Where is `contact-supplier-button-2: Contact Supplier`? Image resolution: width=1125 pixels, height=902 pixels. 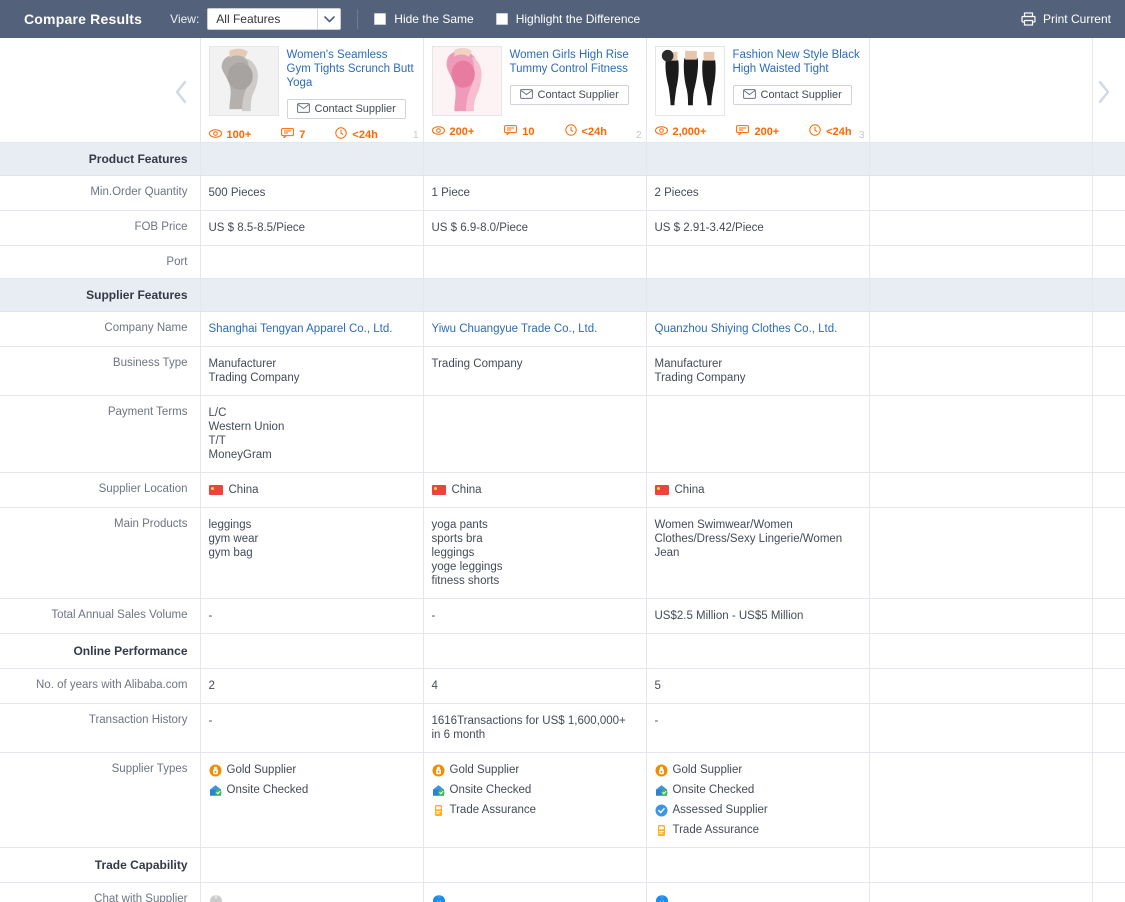
contact-supplier-button-2: Contact Supplier is located at coordinates (569, 95).